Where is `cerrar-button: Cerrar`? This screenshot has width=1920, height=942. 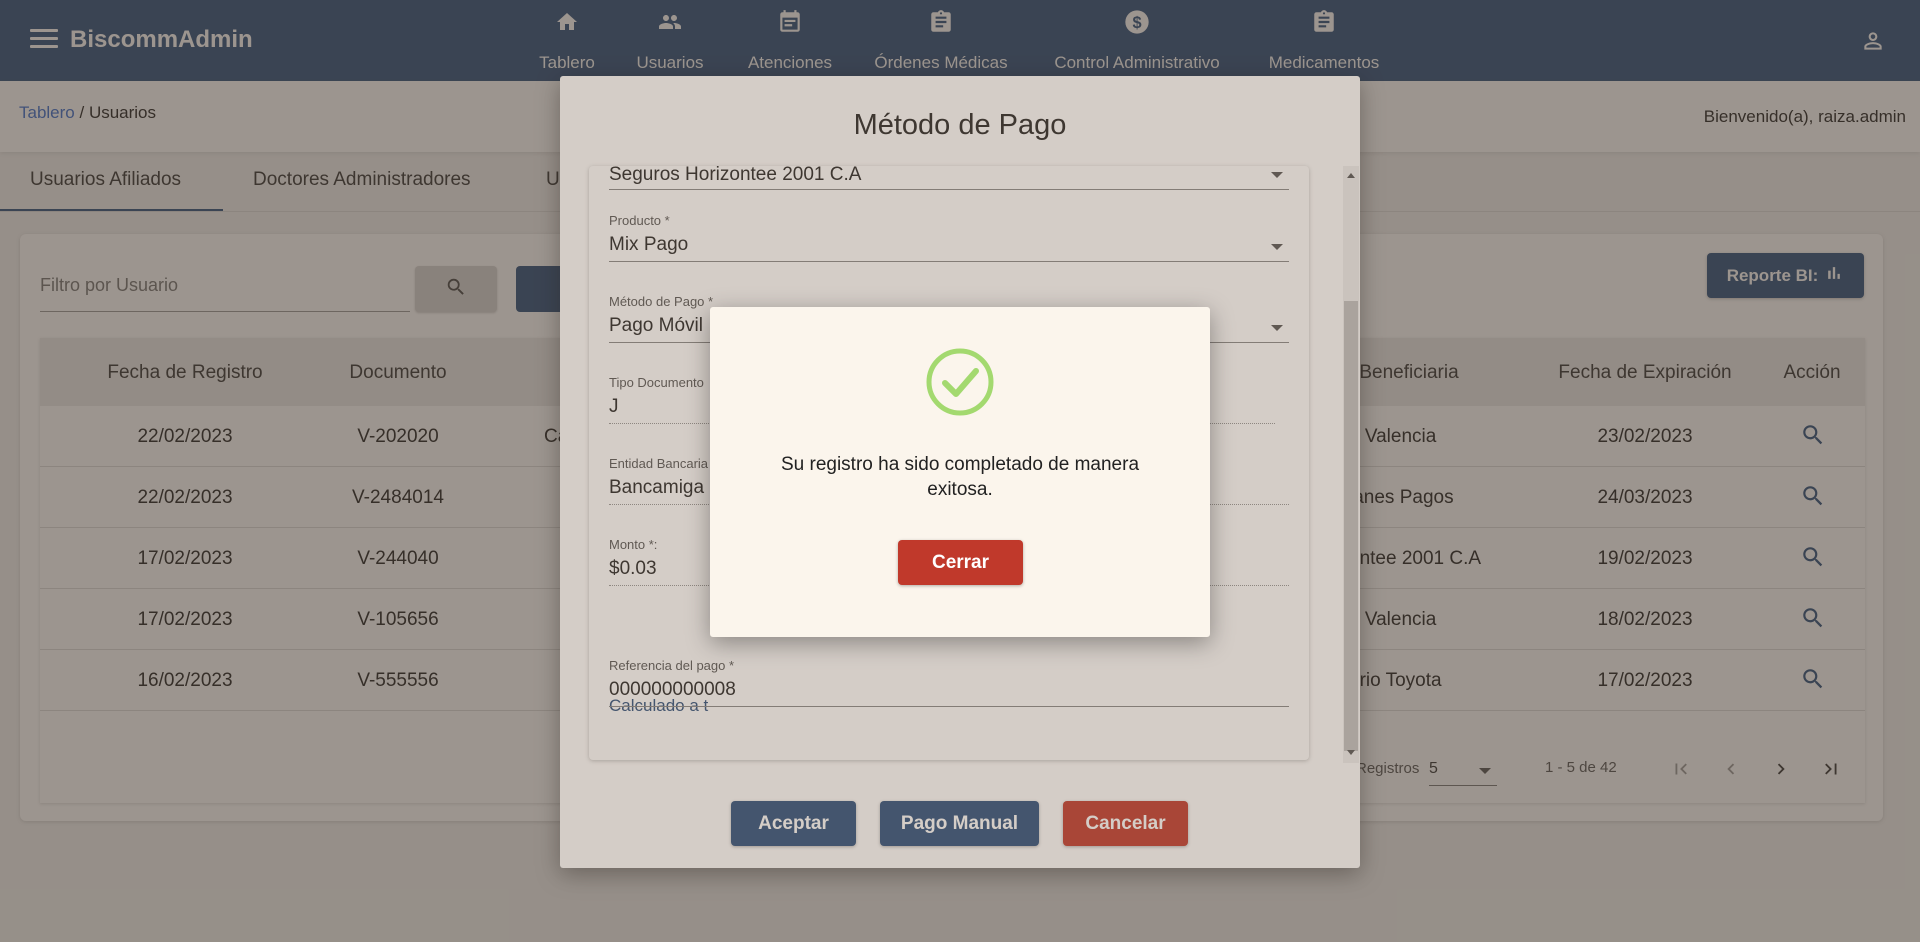 cerrar-button: Cerrar is located at coordinates (960, 562).